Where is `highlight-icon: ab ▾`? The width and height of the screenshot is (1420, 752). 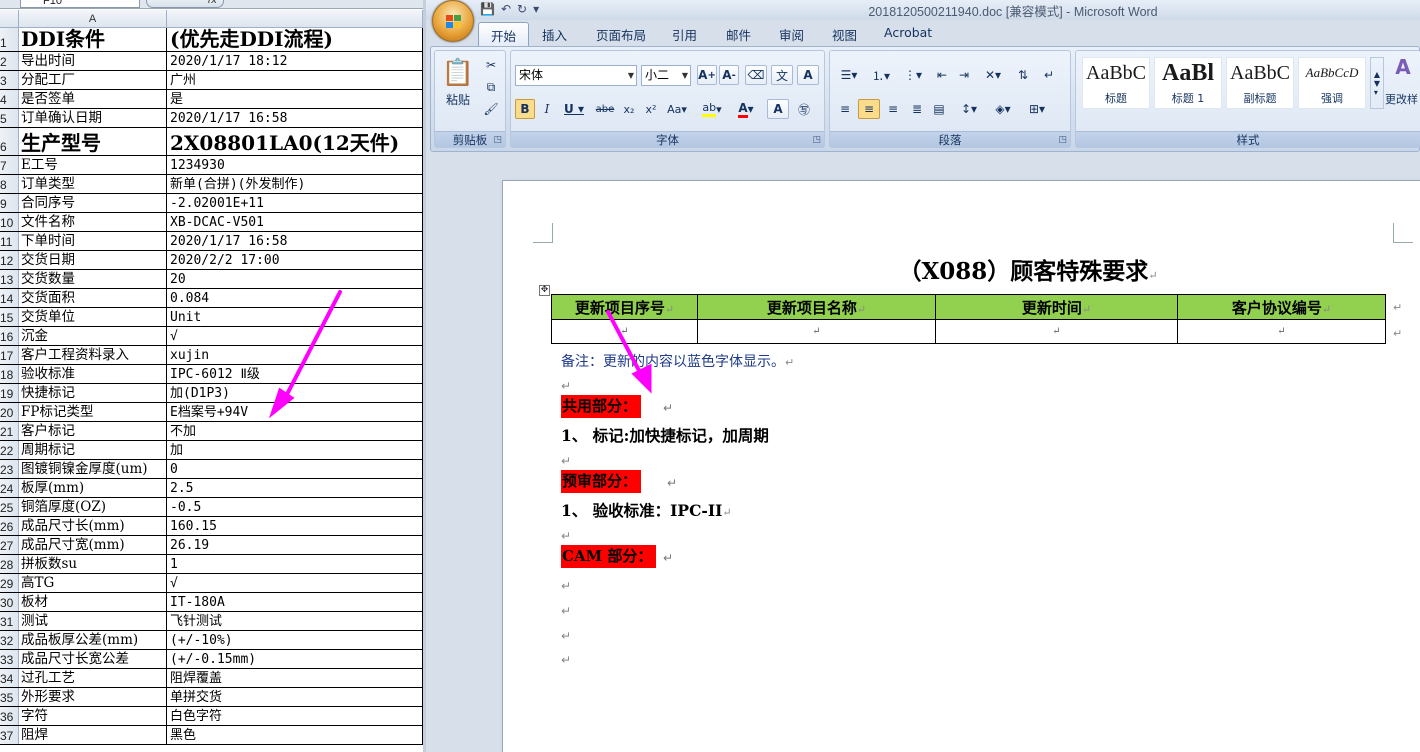 highlight-icon: ab ▾ is located at coordinates (712, 109).